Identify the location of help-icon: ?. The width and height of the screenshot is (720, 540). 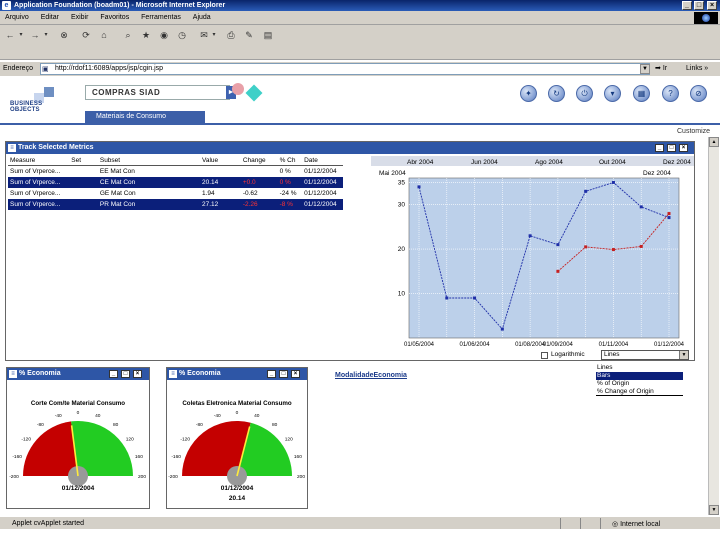
(670, 93).